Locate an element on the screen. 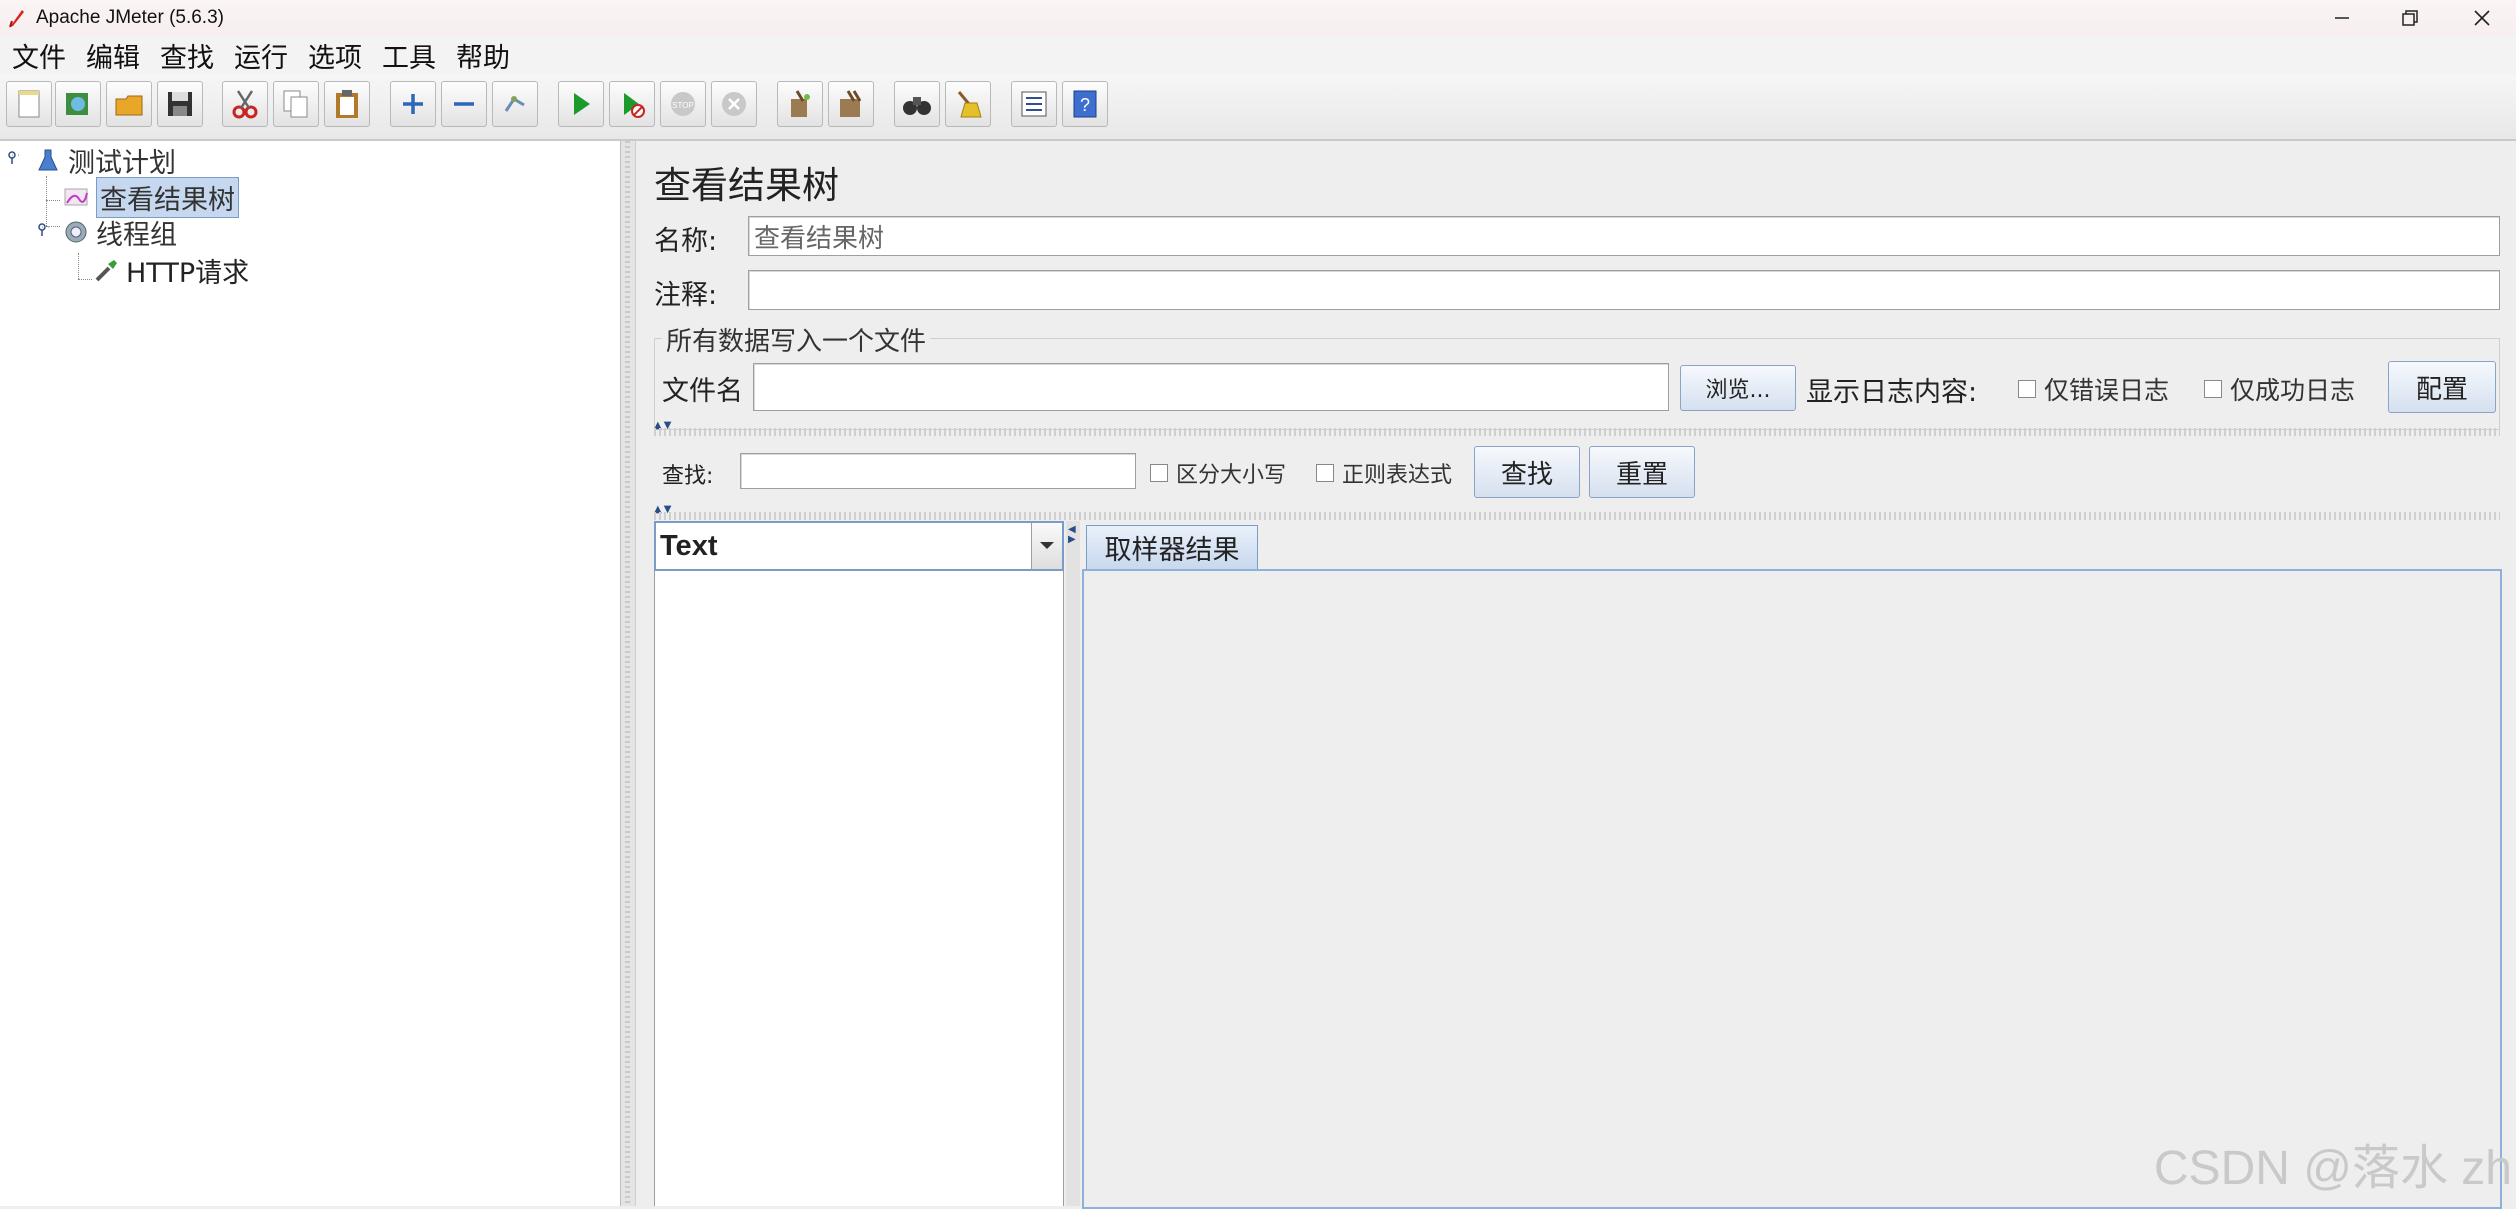  close-button is located at coordinates (2482, 17).